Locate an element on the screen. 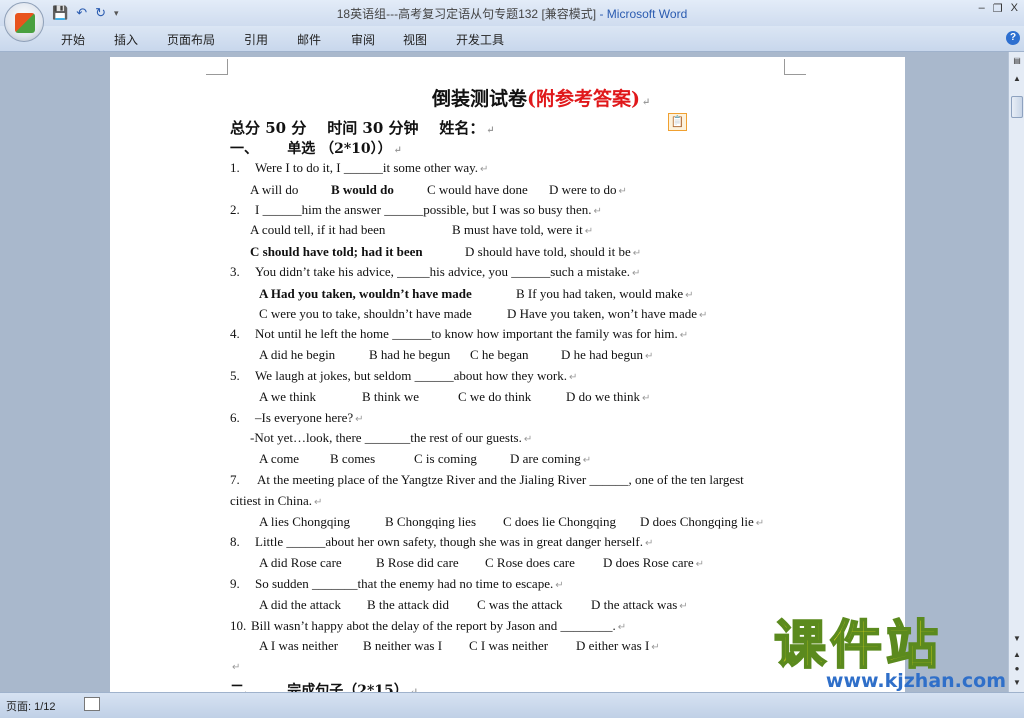 This screenshot has height=718, width=1024. question-number: 10. is located at coordinates (238, 625).